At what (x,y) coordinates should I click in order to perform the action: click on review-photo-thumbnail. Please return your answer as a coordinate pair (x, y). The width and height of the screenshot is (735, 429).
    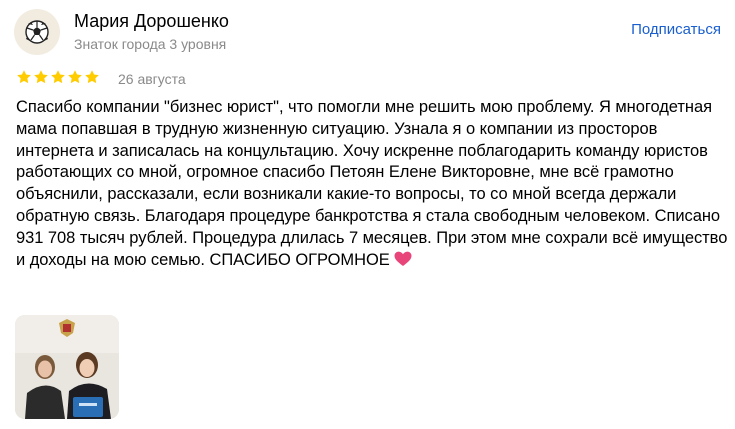
    Looking at the image, I should click on (67, 367).